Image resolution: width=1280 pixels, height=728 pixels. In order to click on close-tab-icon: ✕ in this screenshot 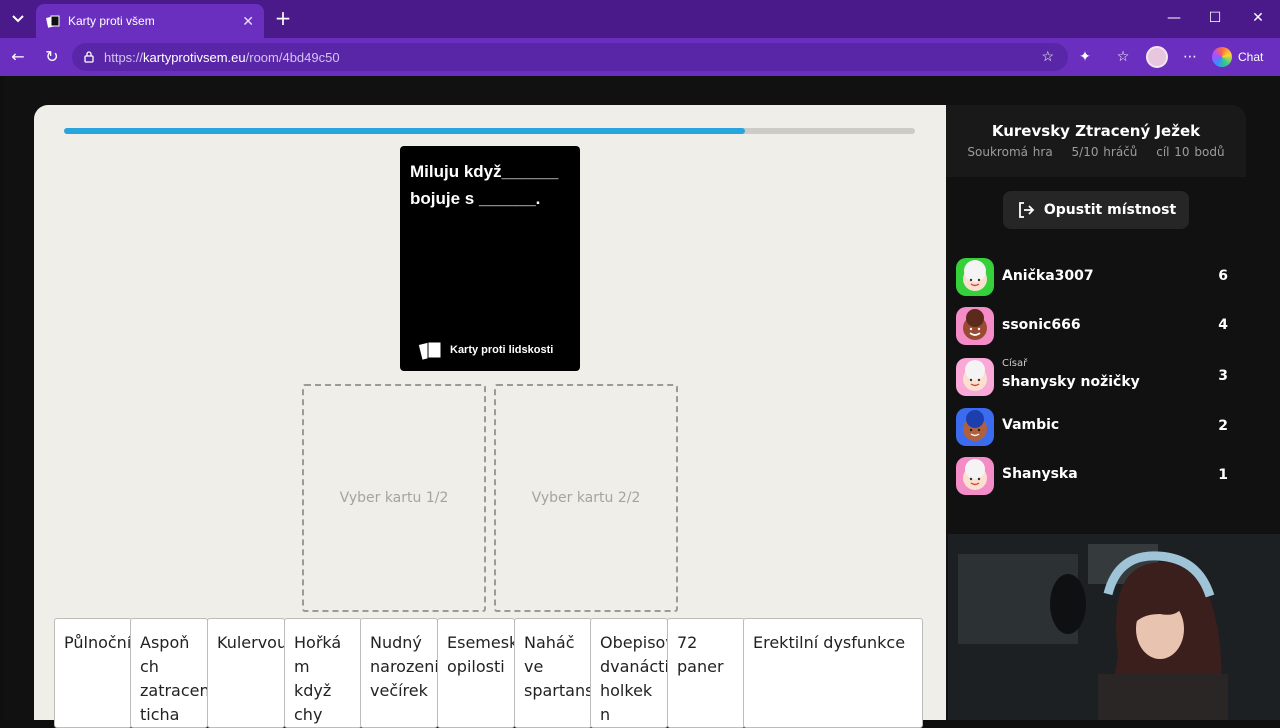, I will do `click(248, 21)`.